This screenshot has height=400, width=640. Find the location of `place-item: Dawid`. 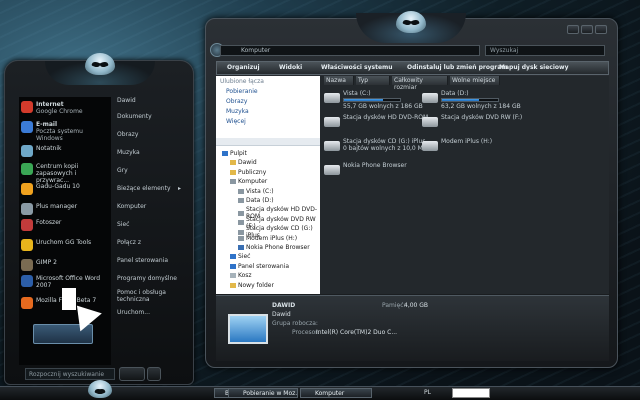

place-item: Dawid is located at coordinates (150, 100).